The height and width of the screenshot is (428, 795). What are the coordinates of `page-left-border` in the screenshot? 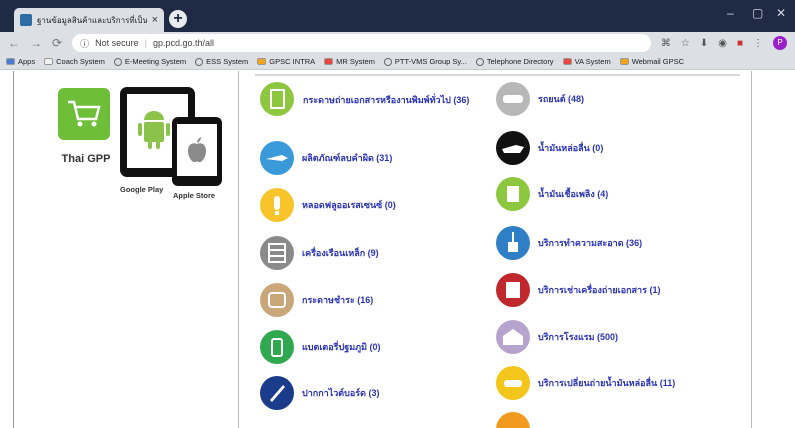 It's located at (13, 249).